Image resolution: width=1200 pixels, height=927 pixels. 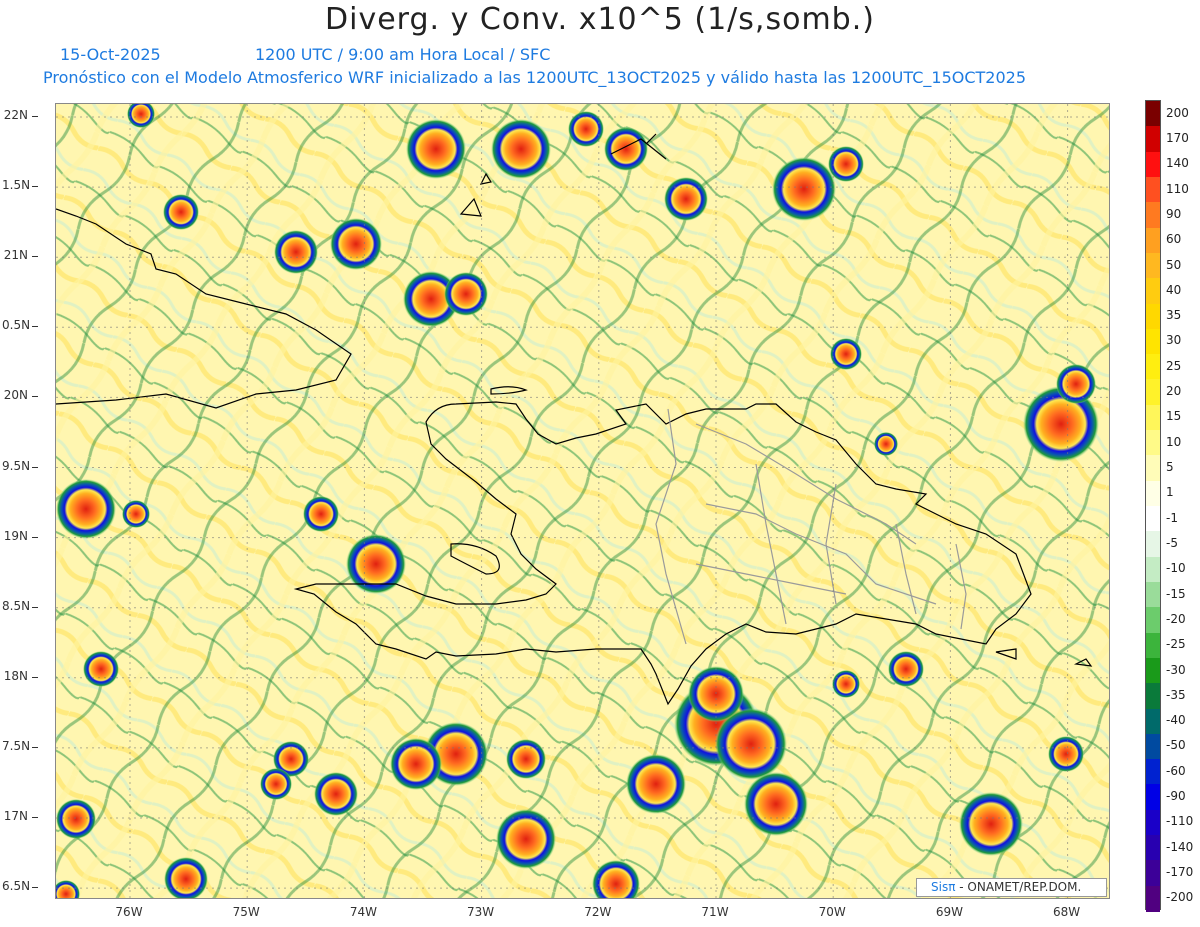 What do you see at coordinates (1174, 391) in the screenshot?
I see `colorbar-label: 20` at bounding box center [1174, 391].